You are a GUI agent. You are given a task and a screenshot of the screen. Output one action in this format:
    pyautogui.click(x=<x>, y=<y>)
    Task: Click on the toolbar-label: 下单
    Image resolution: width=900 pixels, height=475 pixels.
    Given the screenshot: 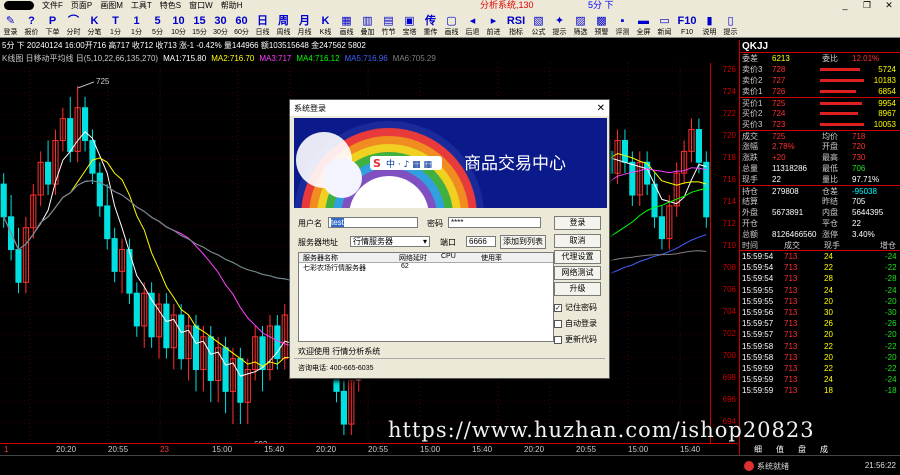 What is the action you would take?
    pyautogui.click(x=52, y=32)
    